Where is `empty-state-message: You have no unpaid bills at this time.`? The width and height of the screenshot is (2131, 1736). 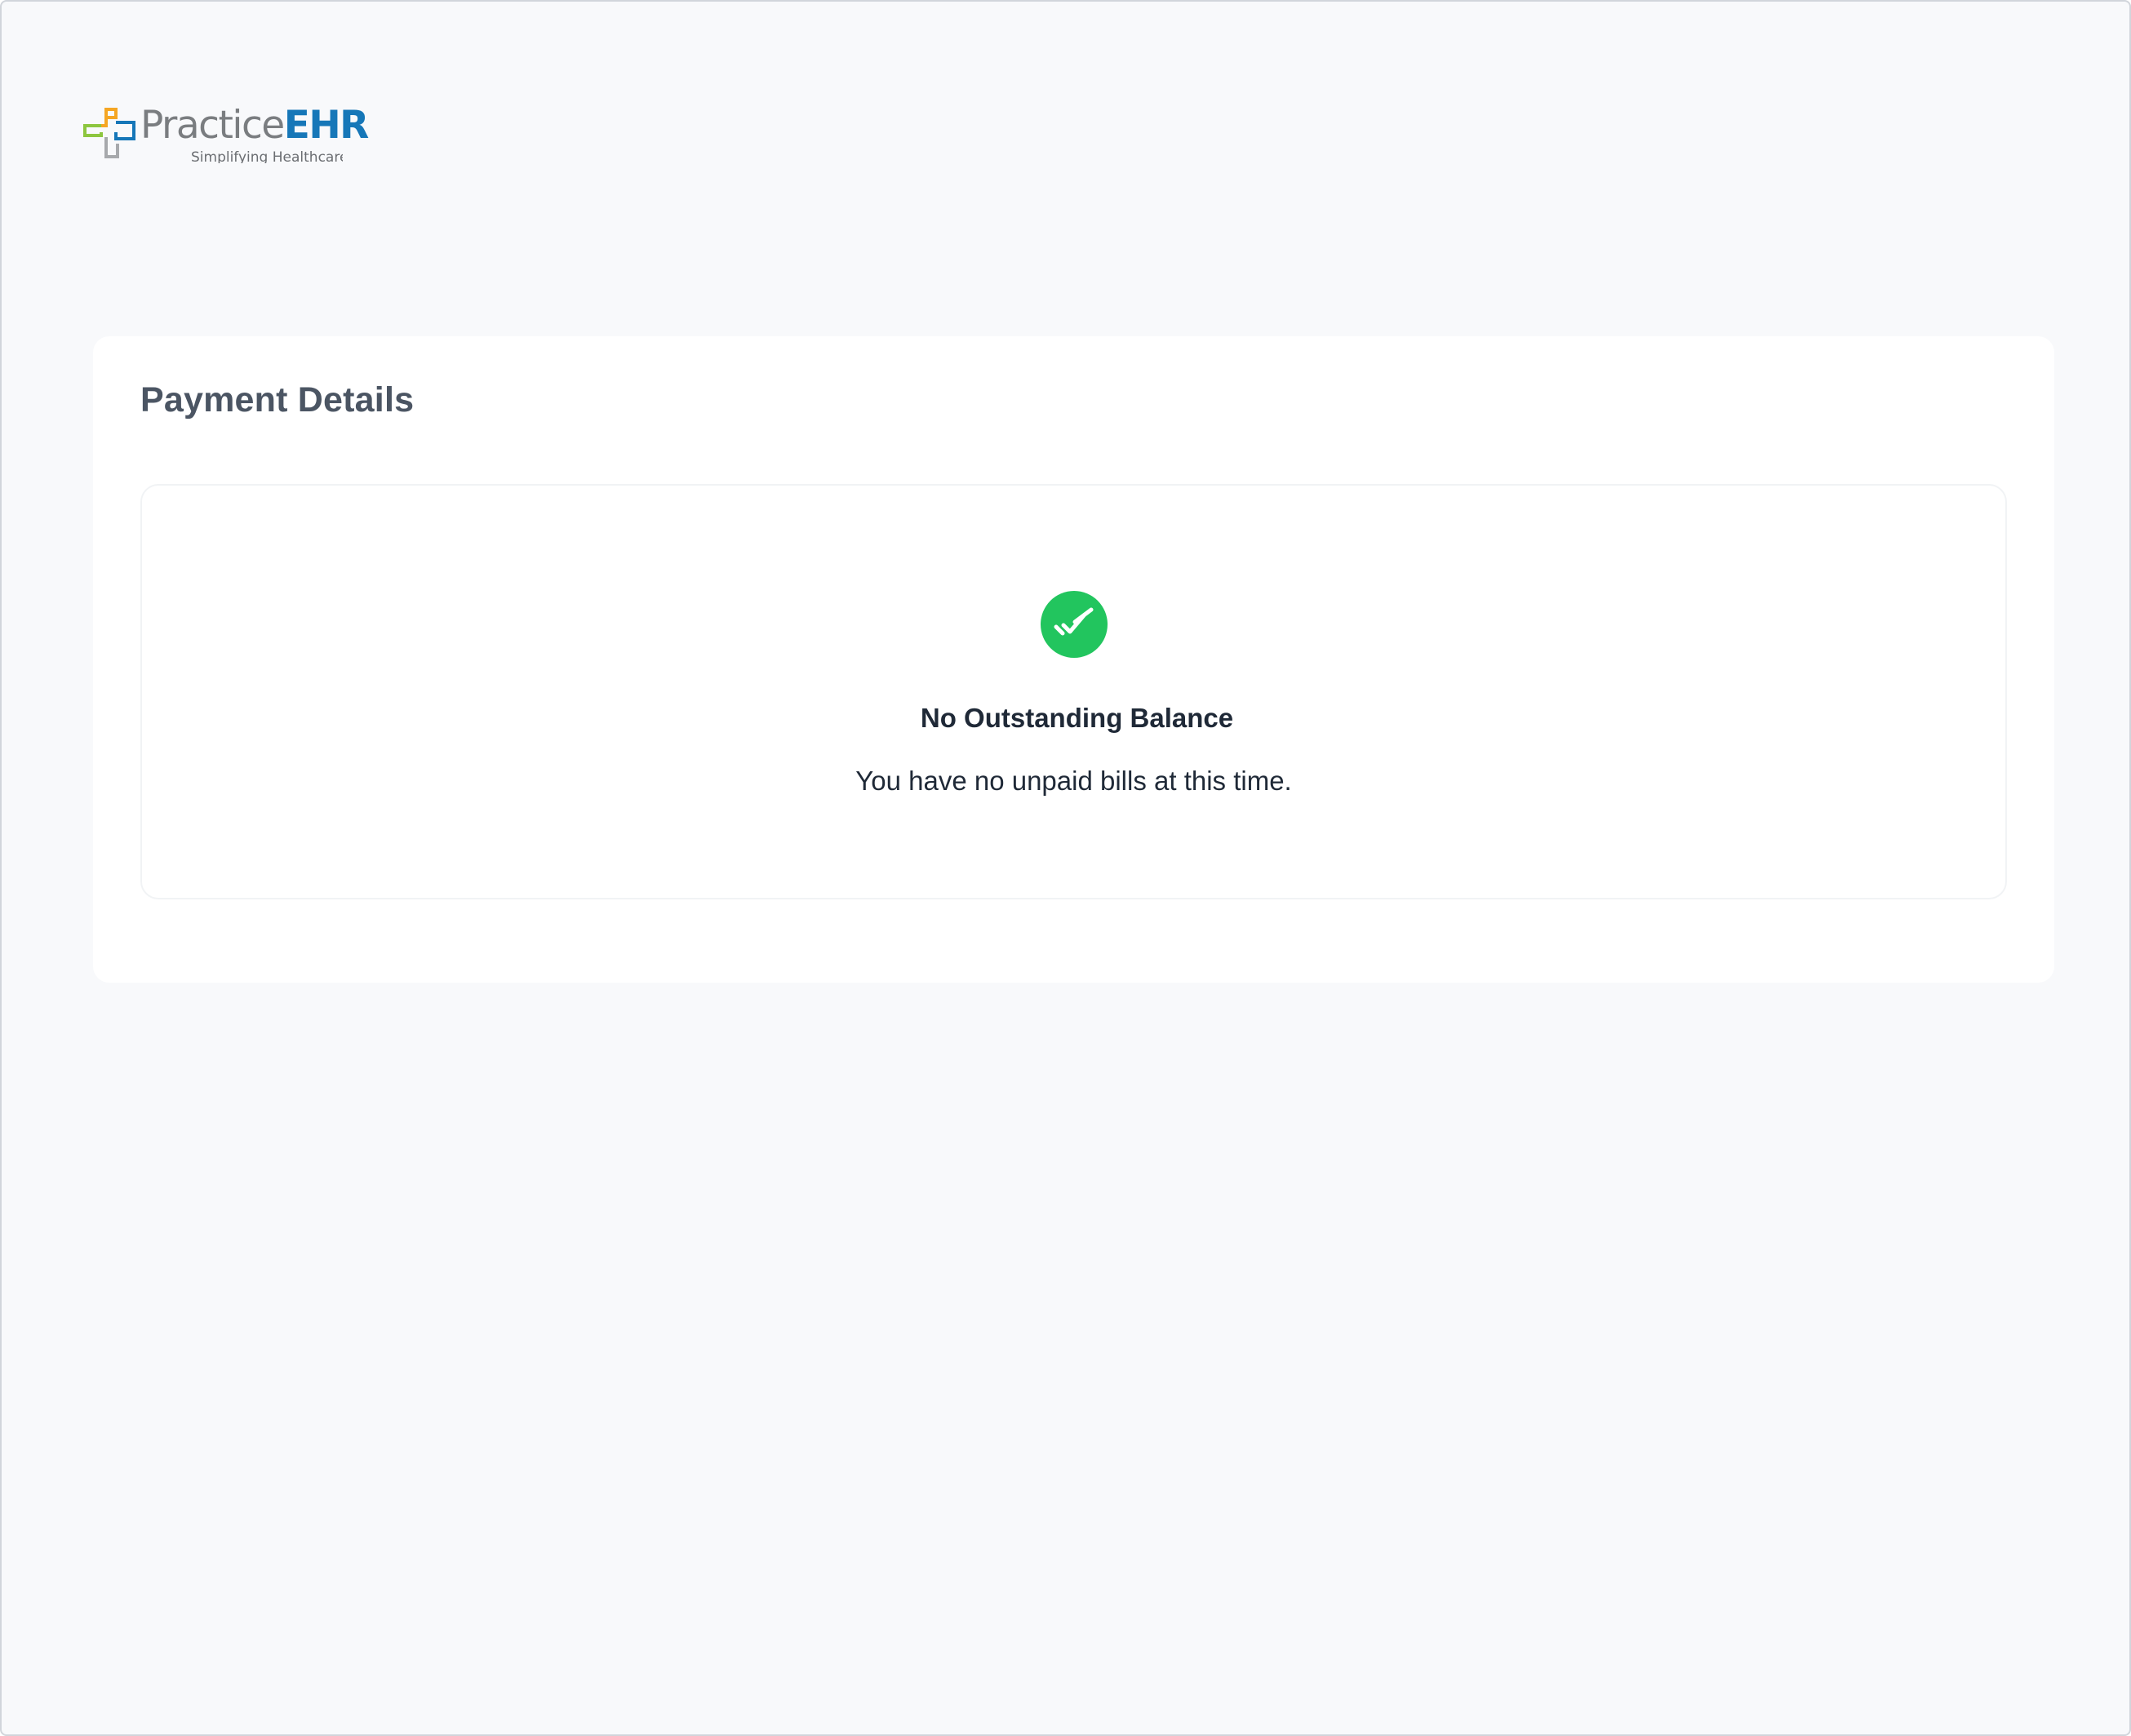
empty-state-message: You have no unpaid bills at this time. is located at coordinates (1073, 781).